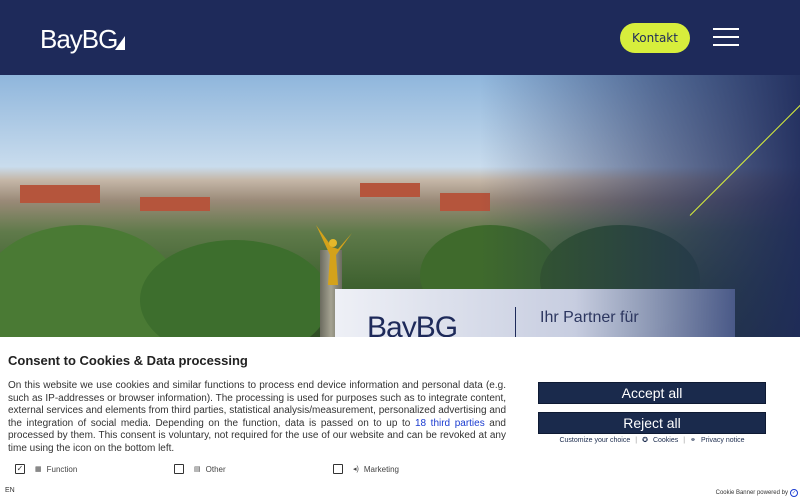 Image resolution: width=800 pixels, height=500 pixels. Describe the element at coordinates (235, 288) in the screenshot. I see `tree-canopy` at that location.